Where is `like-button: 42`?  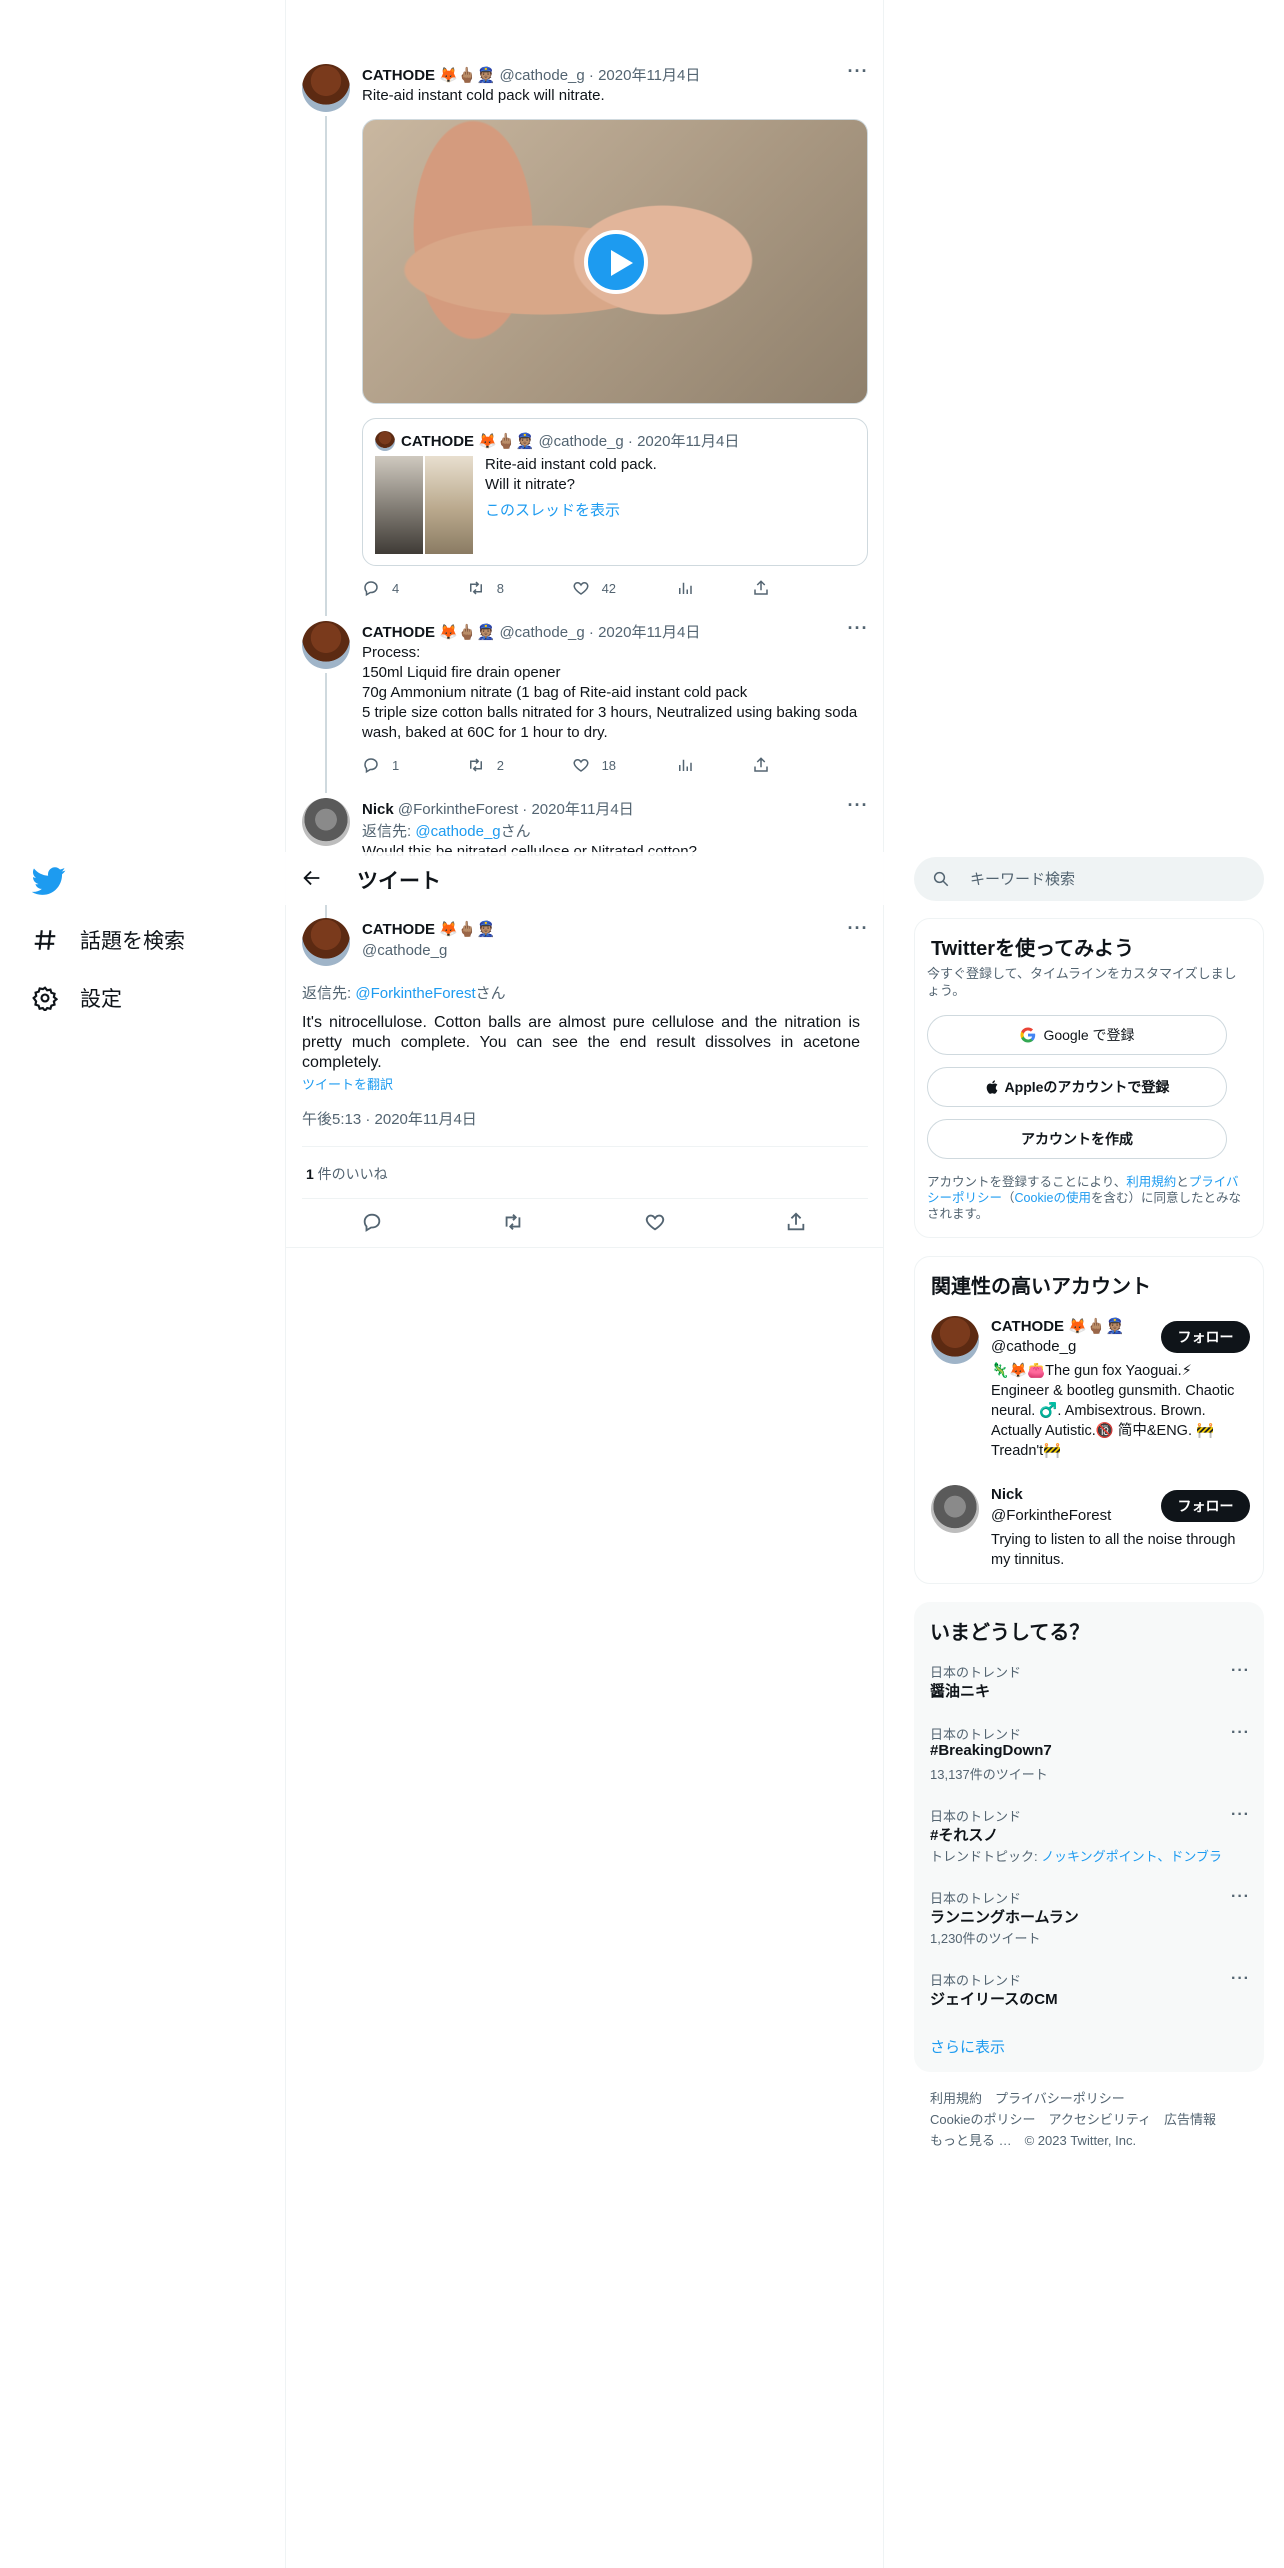
like-button: 42 is located at coordinates (624, 588).